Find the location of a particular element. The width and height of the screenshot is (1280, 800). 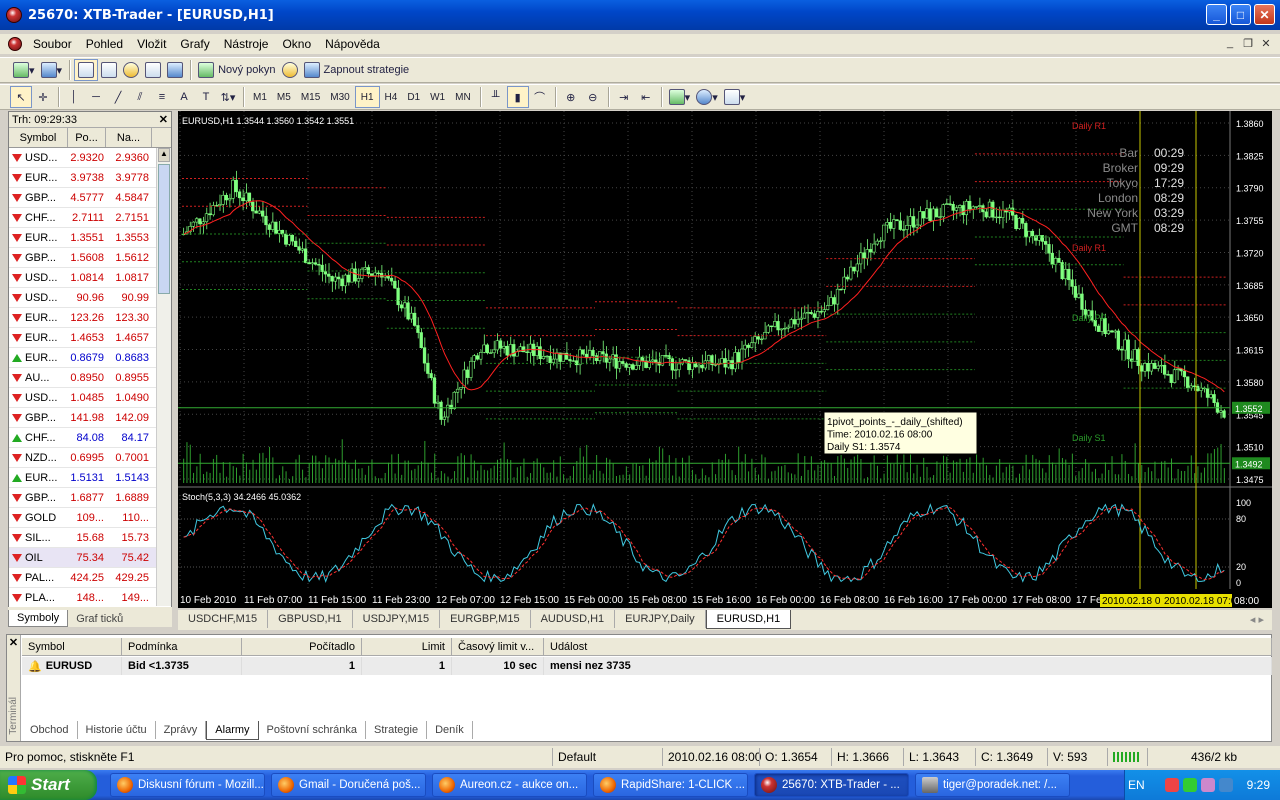

market-watch-row: GBP... 141.98 142.09 is located at coordinates (90, 418).